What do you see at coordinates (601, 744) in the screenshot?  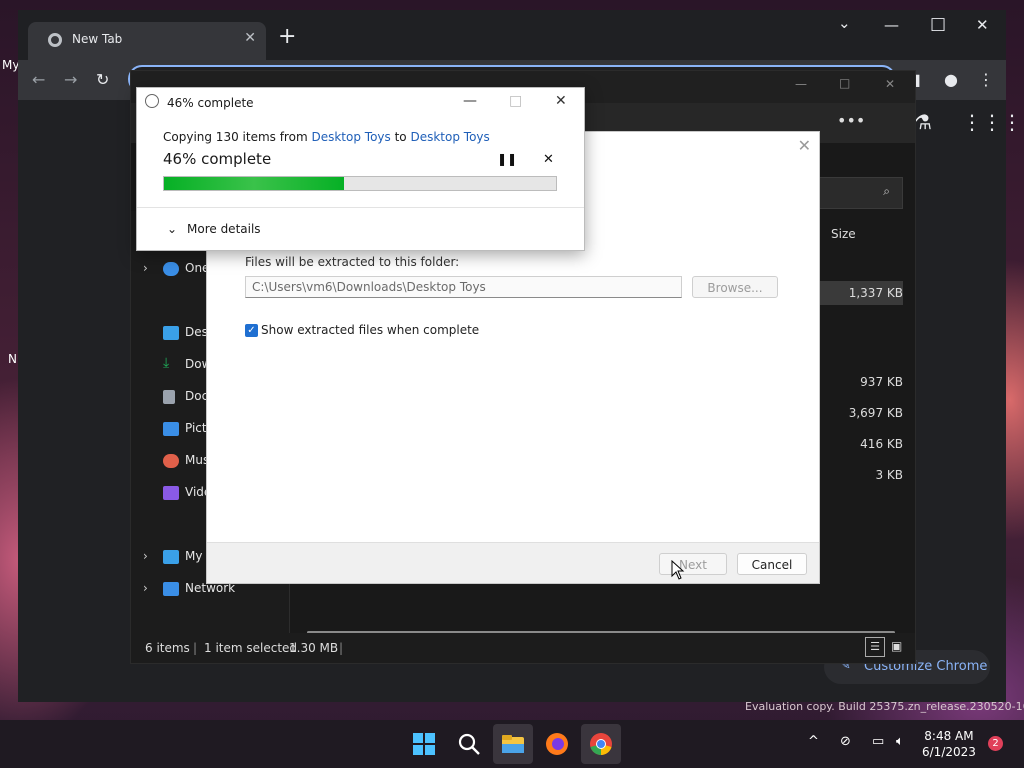 I see `chrome-taskbar-icon` at bounding box center [601, 744].